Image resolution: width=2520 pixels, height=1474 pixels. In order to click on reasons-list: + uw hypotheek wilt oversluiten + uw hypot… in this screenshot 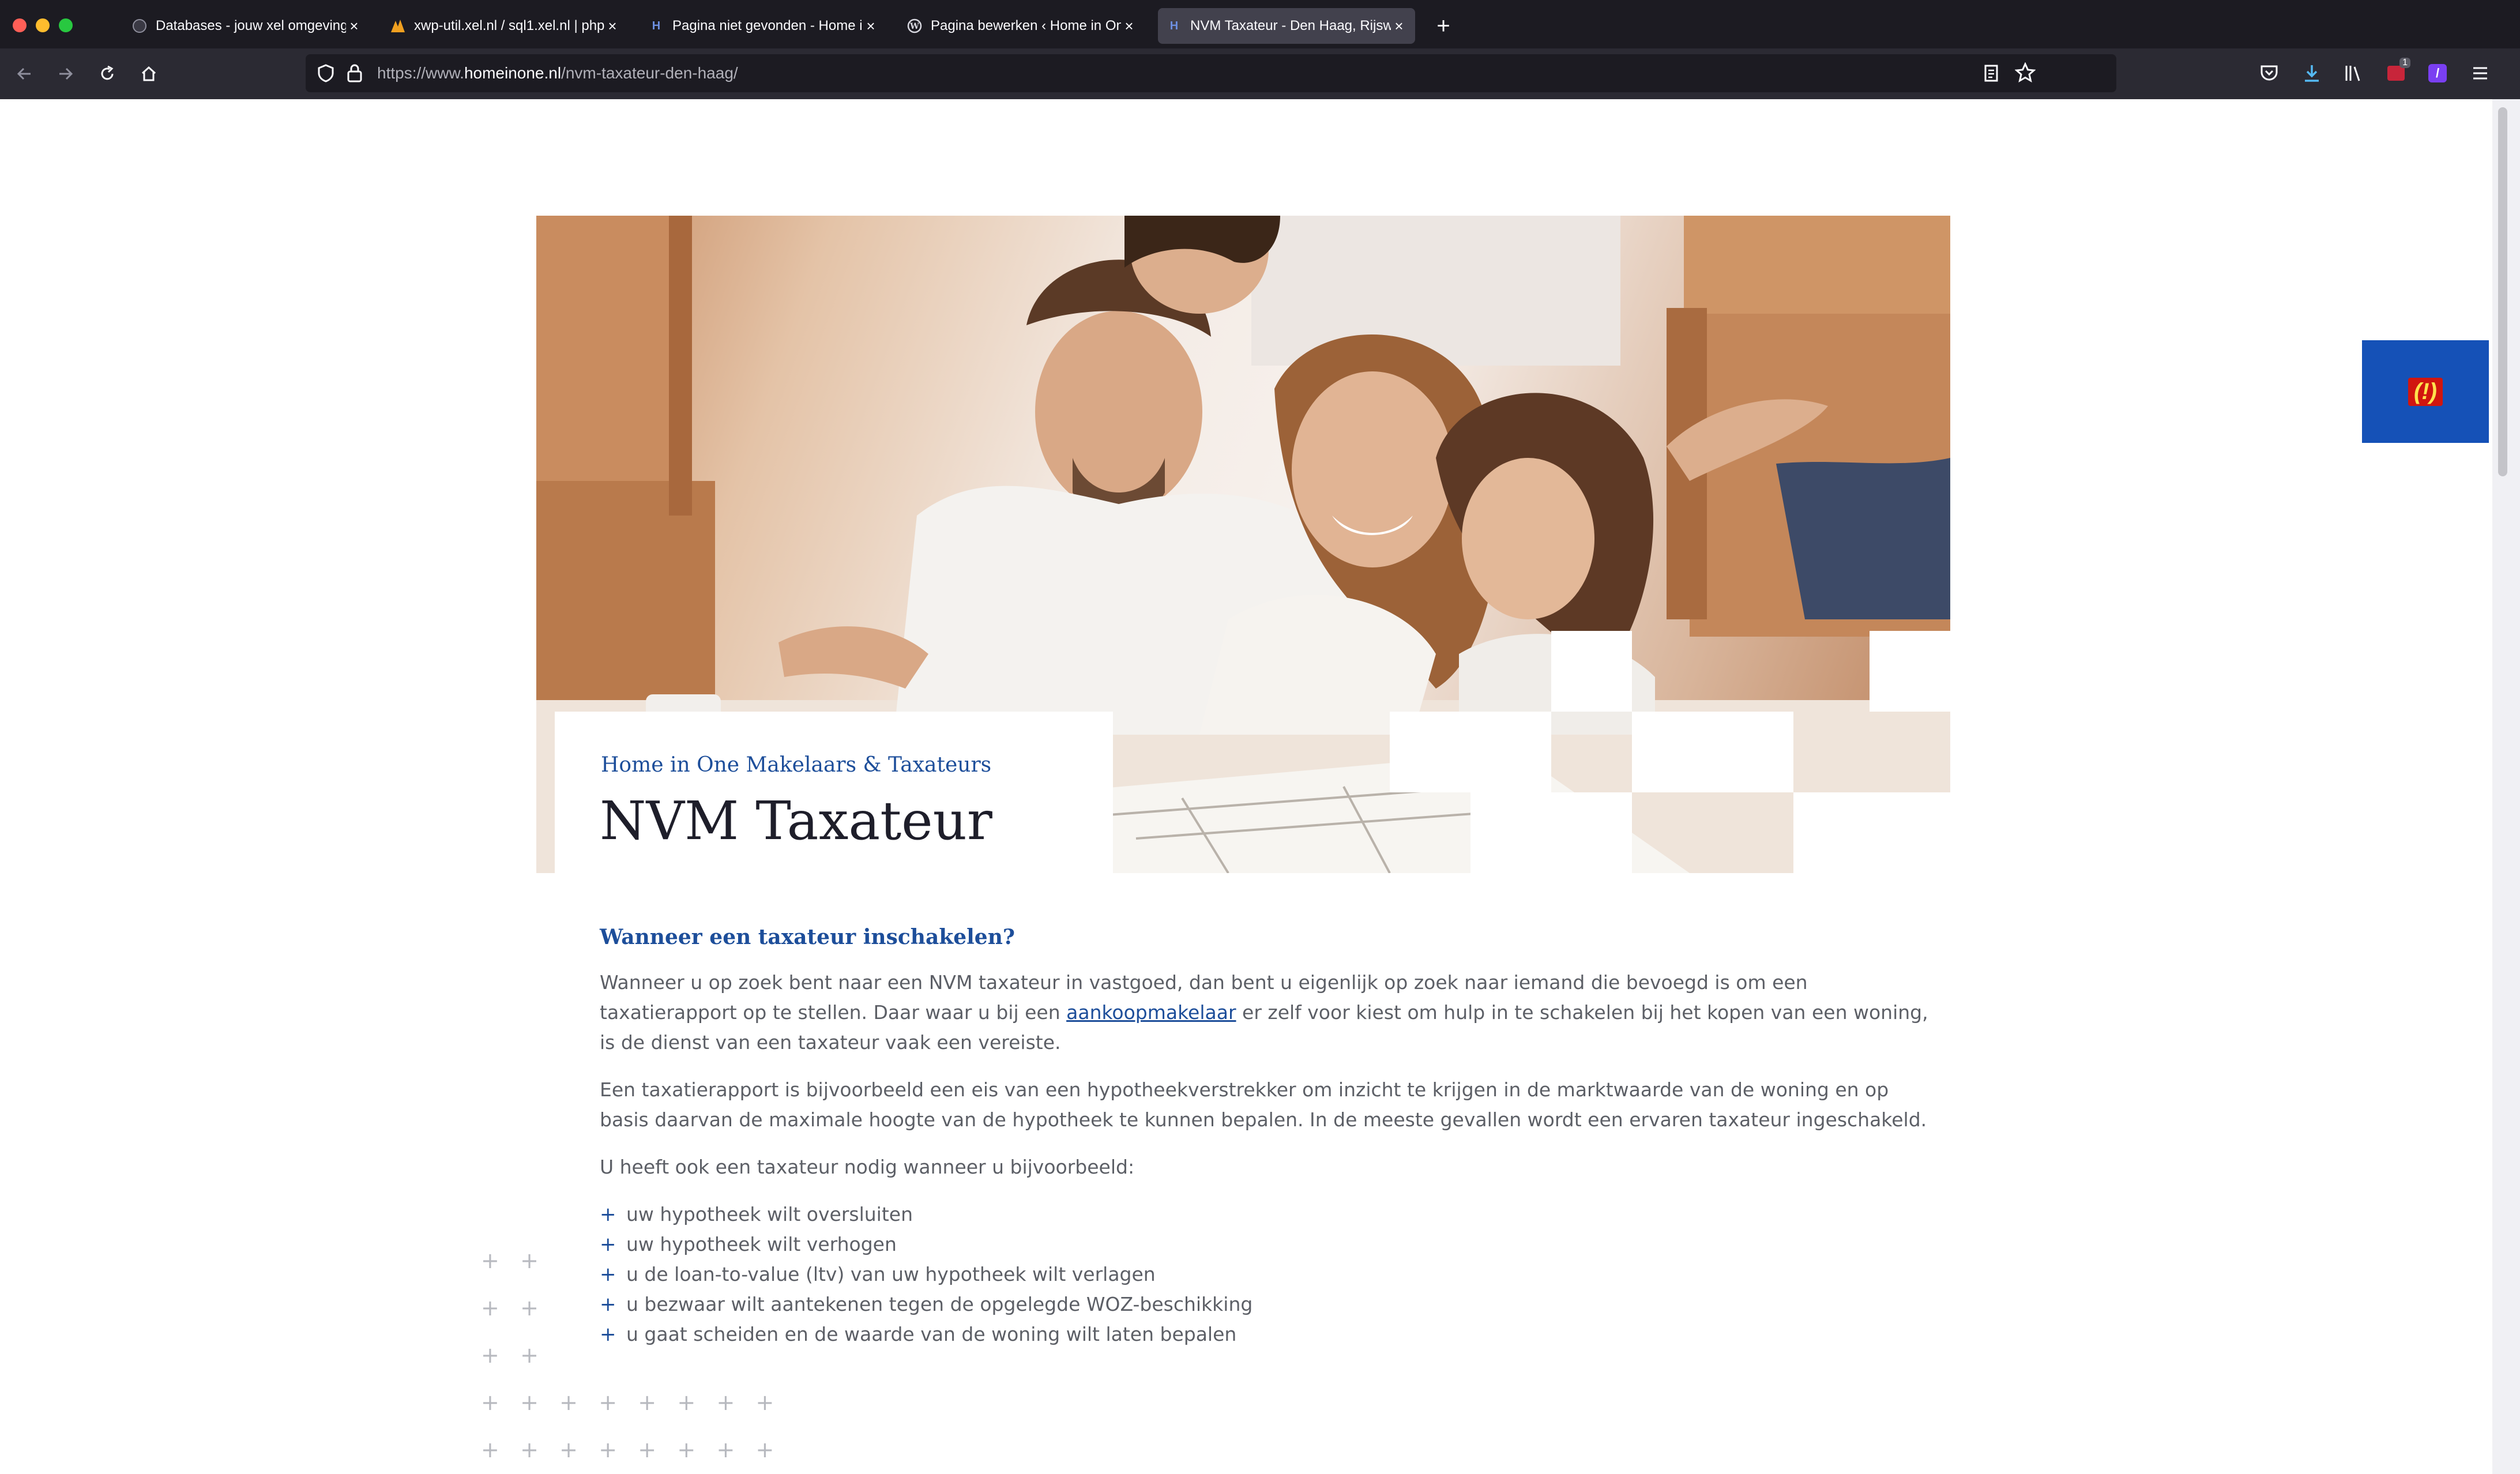, I will do `click(1269, 1274)`.